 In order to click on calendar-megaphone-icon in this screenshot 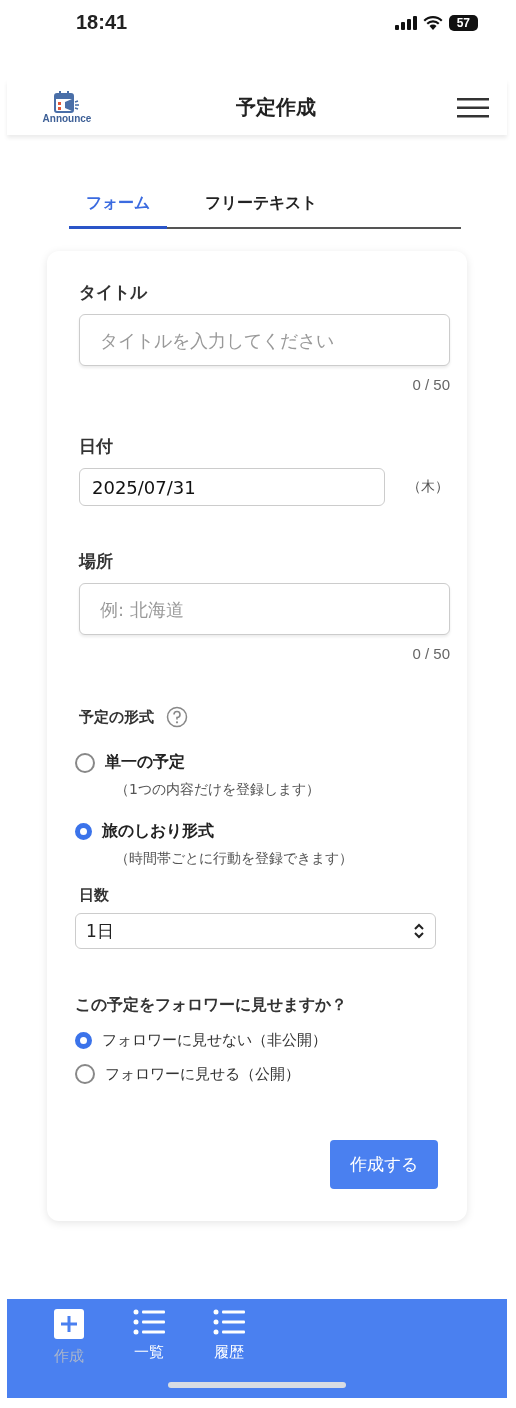, I will do `click(67, 102)`.